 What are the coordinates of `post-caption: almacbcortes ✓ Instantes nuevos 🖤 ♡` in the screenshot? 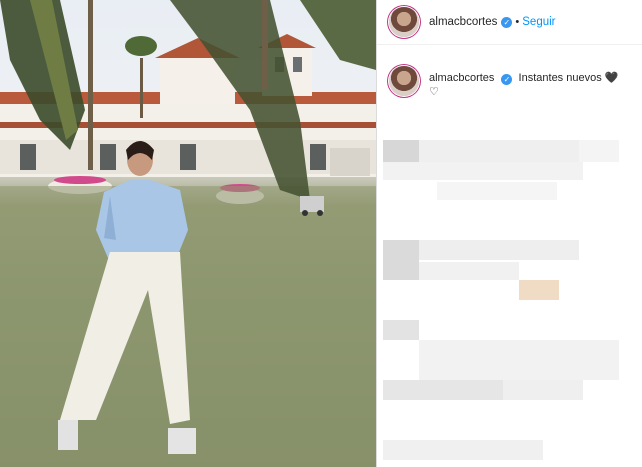 It's located at (511, 82).